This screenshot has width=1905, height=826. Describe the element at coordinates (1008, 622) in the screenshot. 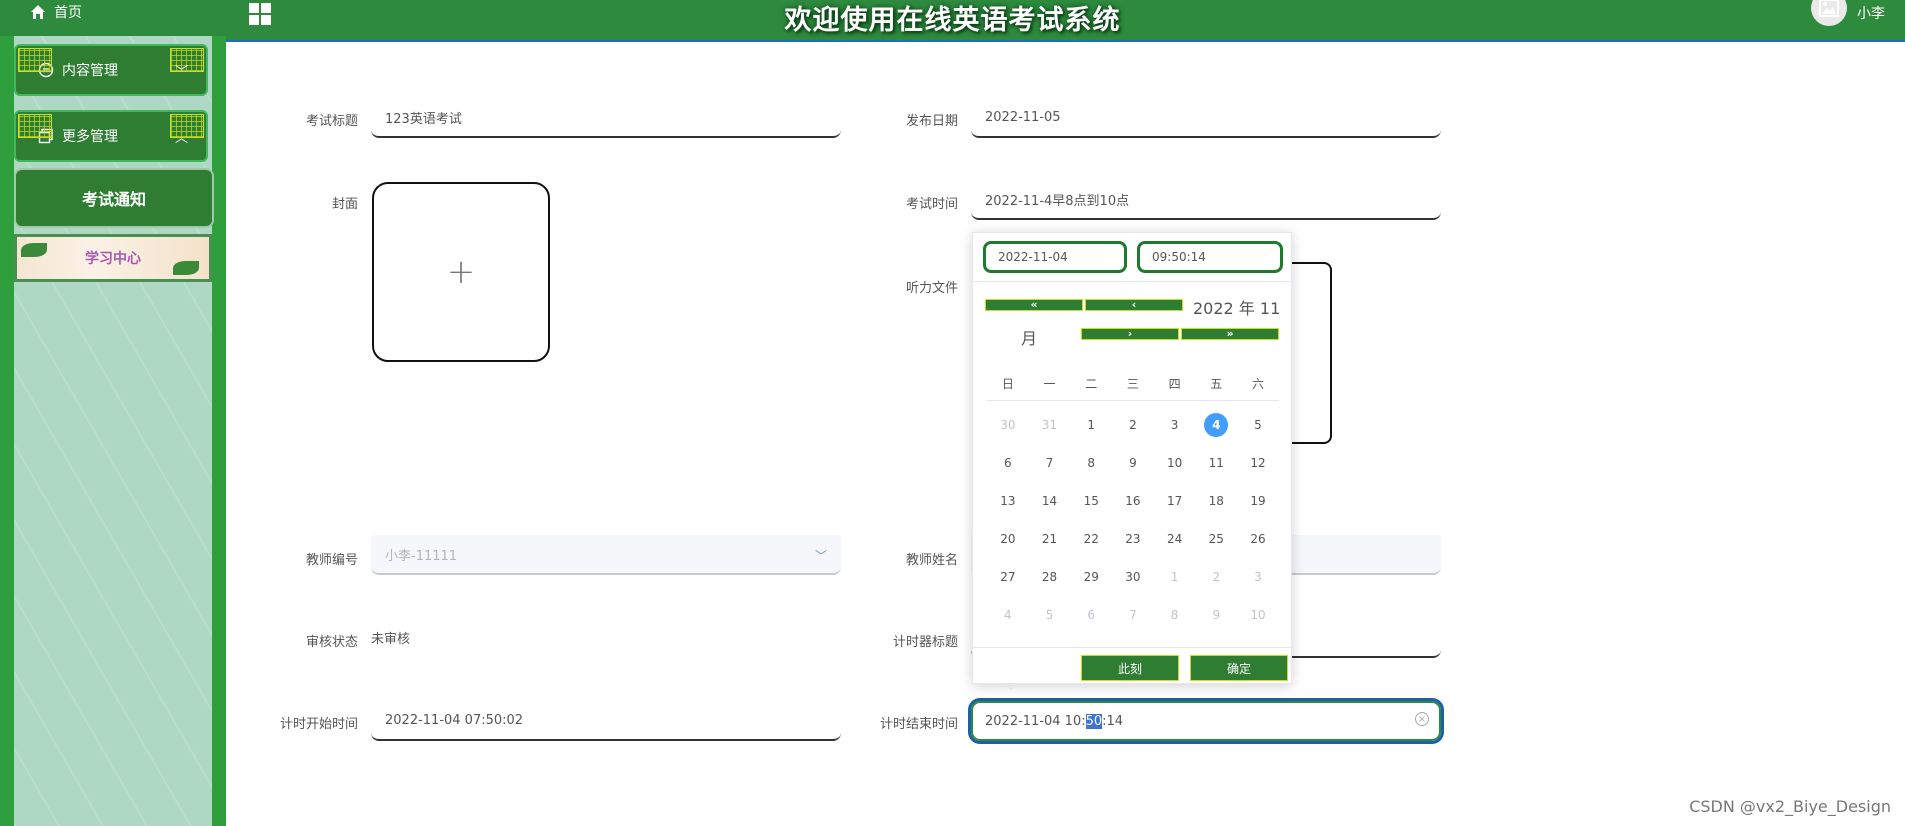

I see `calendar-day: 4` at that location.